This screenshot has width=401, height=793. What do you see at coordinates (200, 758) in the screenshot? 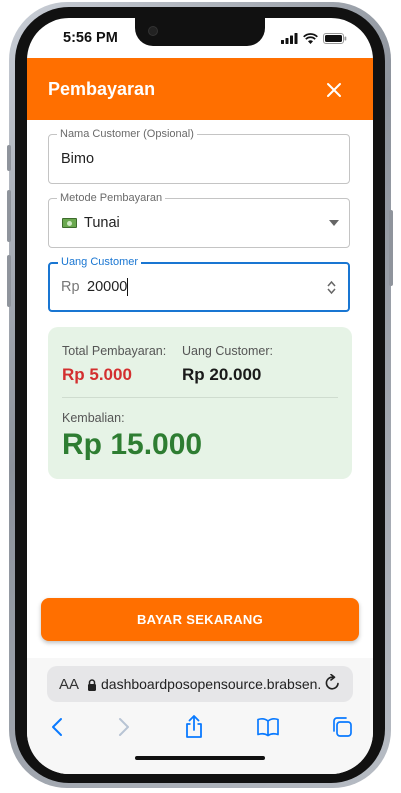
I see `home-indicator` at bounding box center [200, 758].